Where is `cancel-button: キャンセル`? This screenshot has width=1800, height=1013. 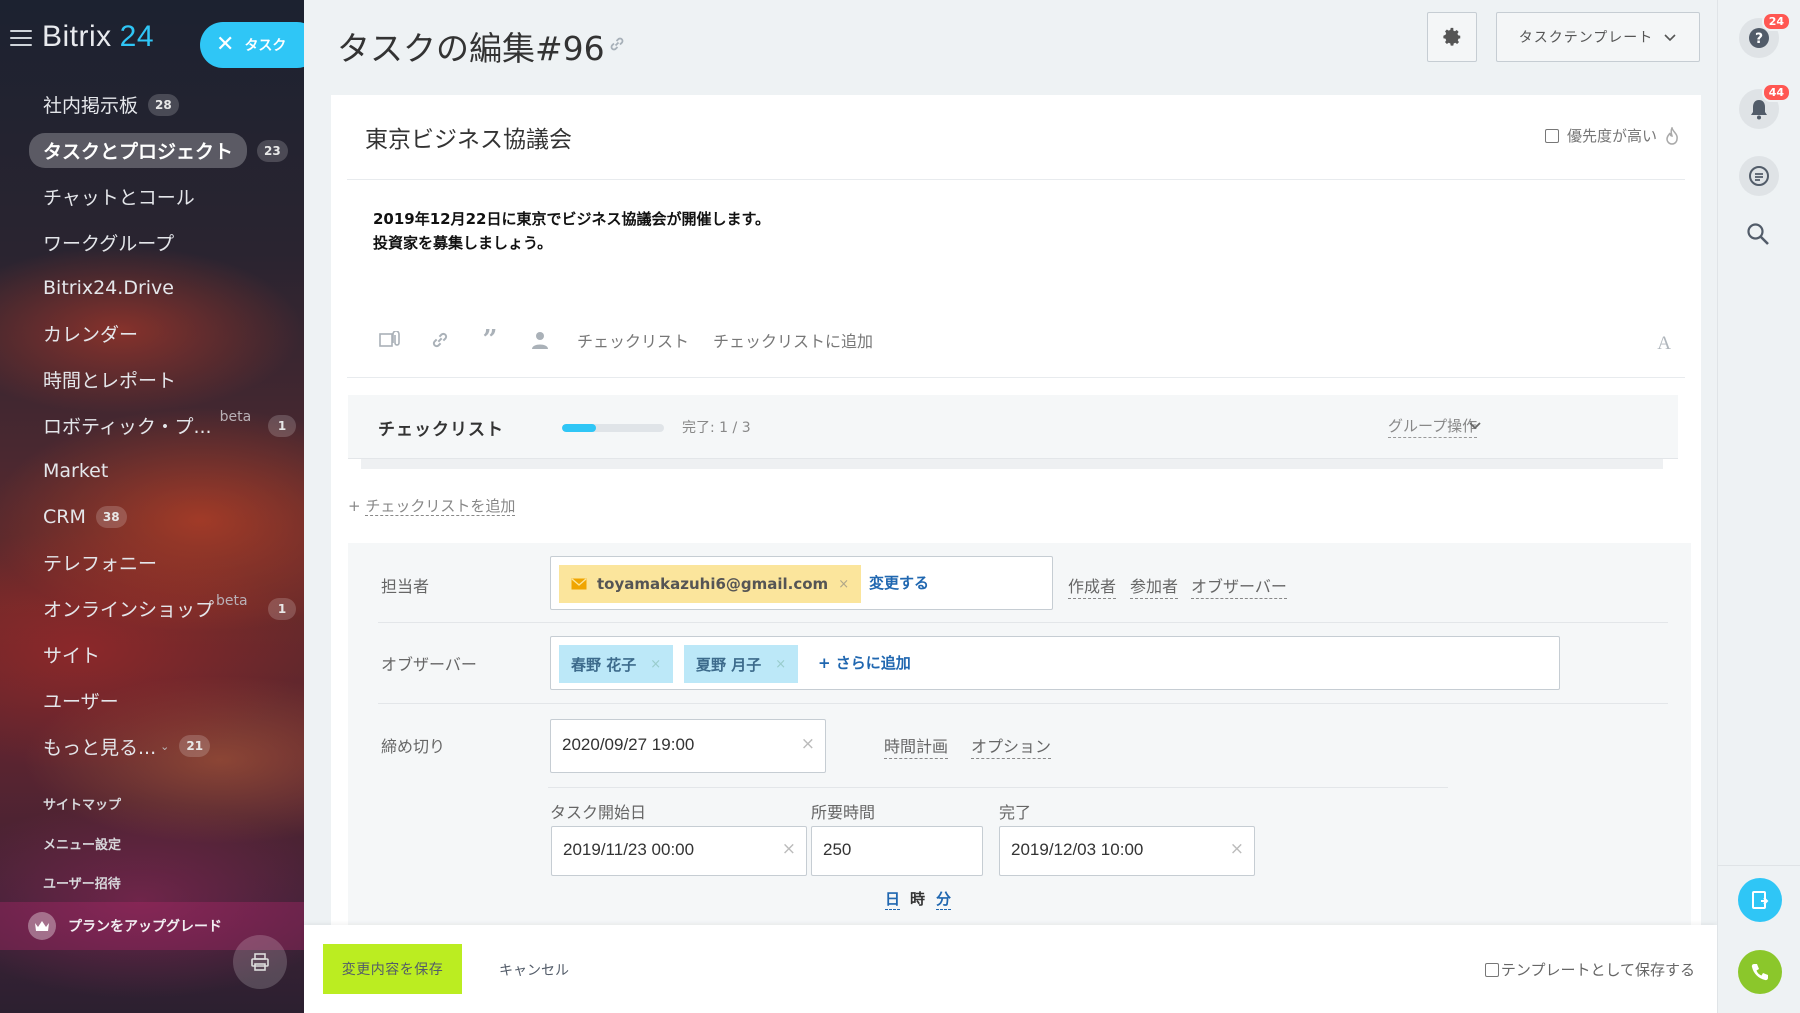 cancel-button: キャンセル is located at coordinates (534, 970).